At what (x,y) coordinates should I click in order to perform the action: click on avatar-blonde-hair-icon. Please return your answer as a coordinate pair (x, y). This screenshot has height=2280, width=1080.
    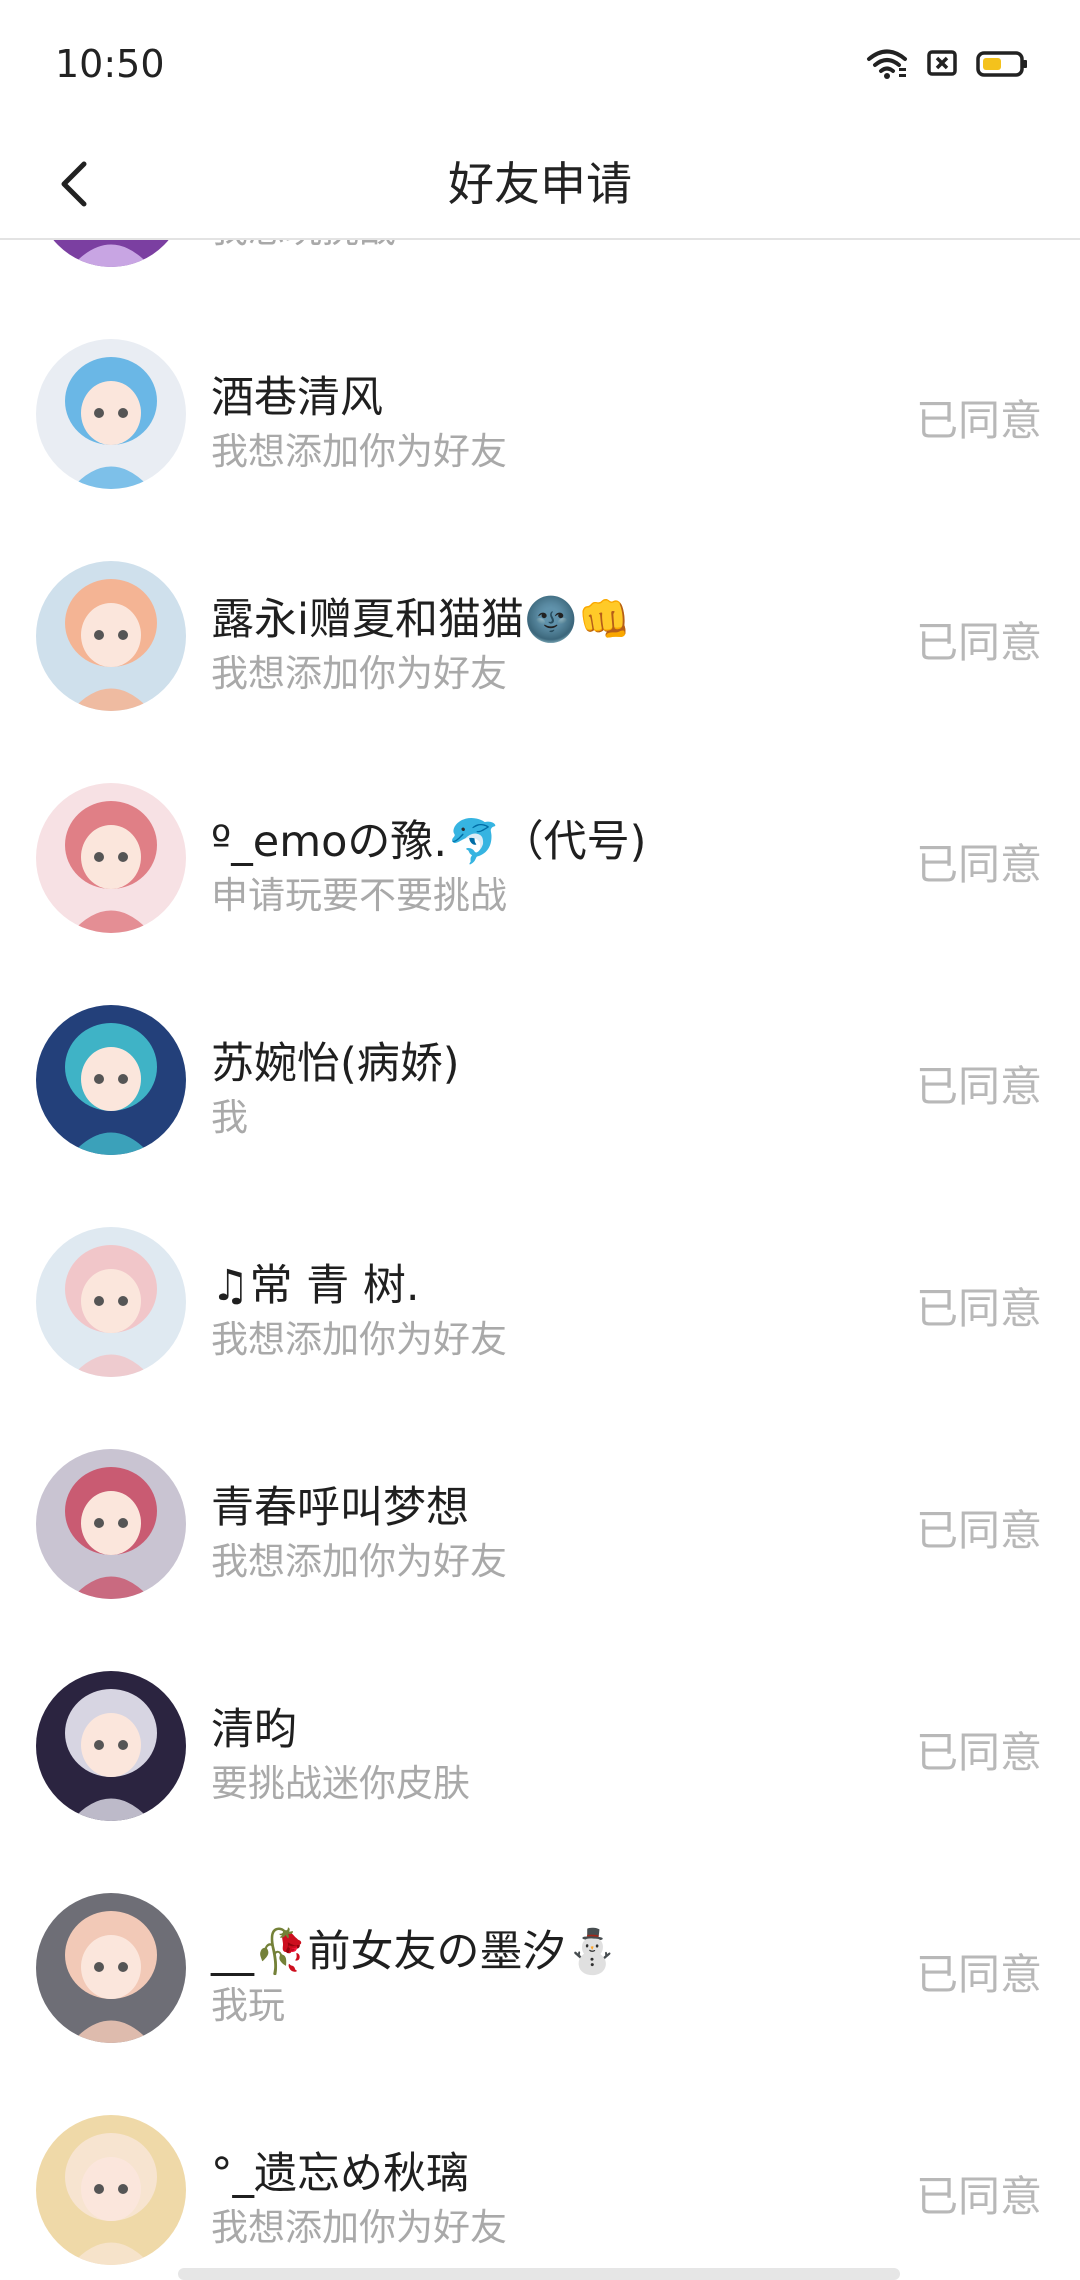
    Looking at the image, I should click on (111, 2190).